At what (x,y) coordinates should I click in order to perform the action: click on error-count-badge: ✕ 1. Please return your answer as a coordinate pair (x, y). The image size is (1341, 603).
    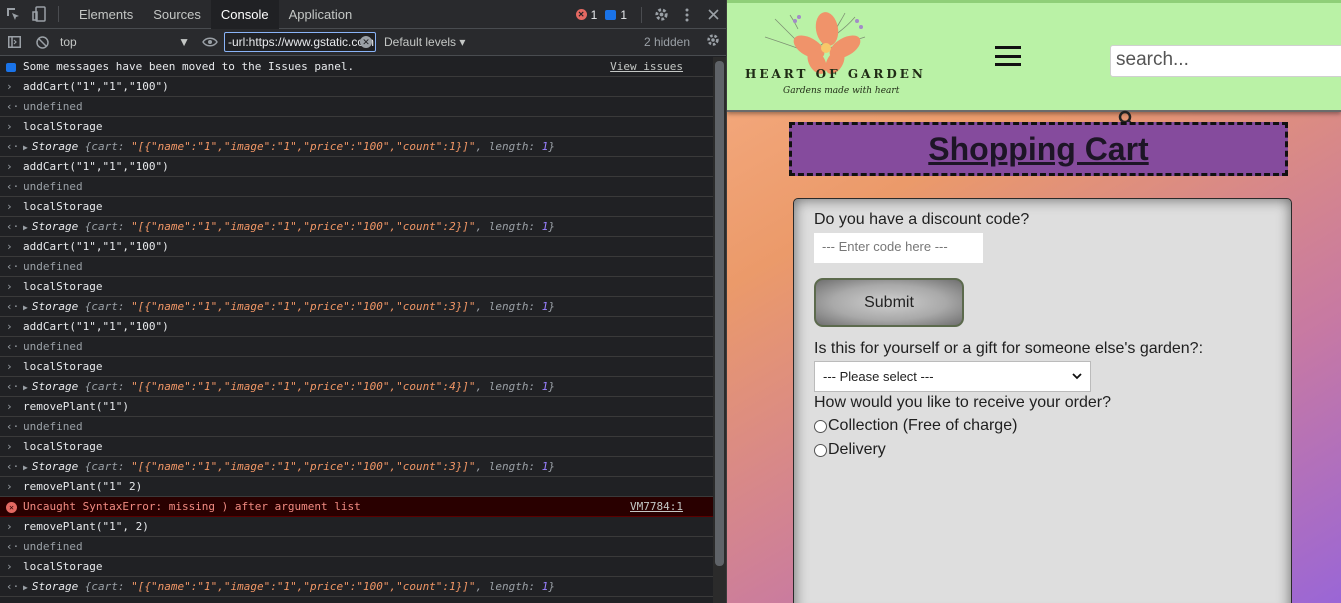
    Looking at the image, I should click on (586, 15).